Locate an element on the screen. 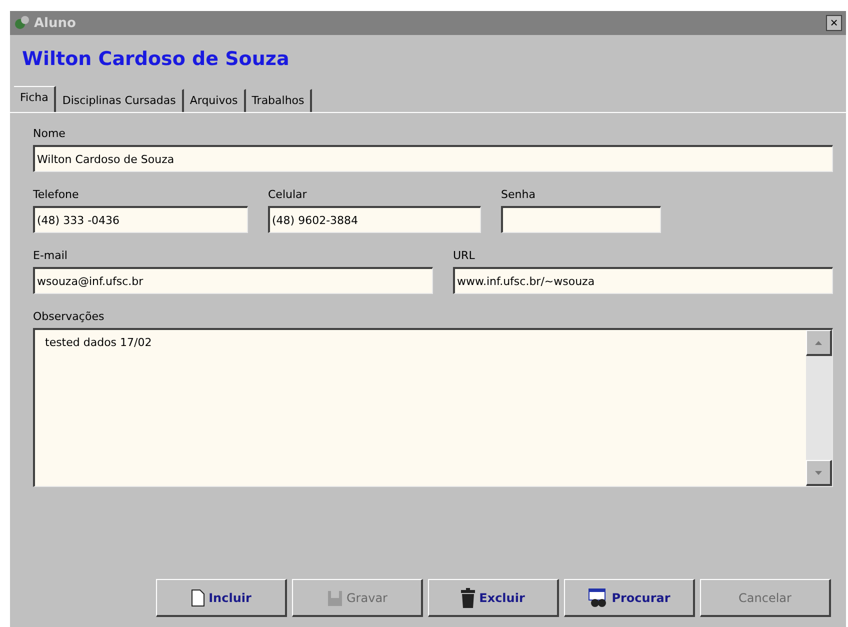 Image resolution: width=848 pixels, height=627 pixels. trash-icon is located at coordinates (468, 598).